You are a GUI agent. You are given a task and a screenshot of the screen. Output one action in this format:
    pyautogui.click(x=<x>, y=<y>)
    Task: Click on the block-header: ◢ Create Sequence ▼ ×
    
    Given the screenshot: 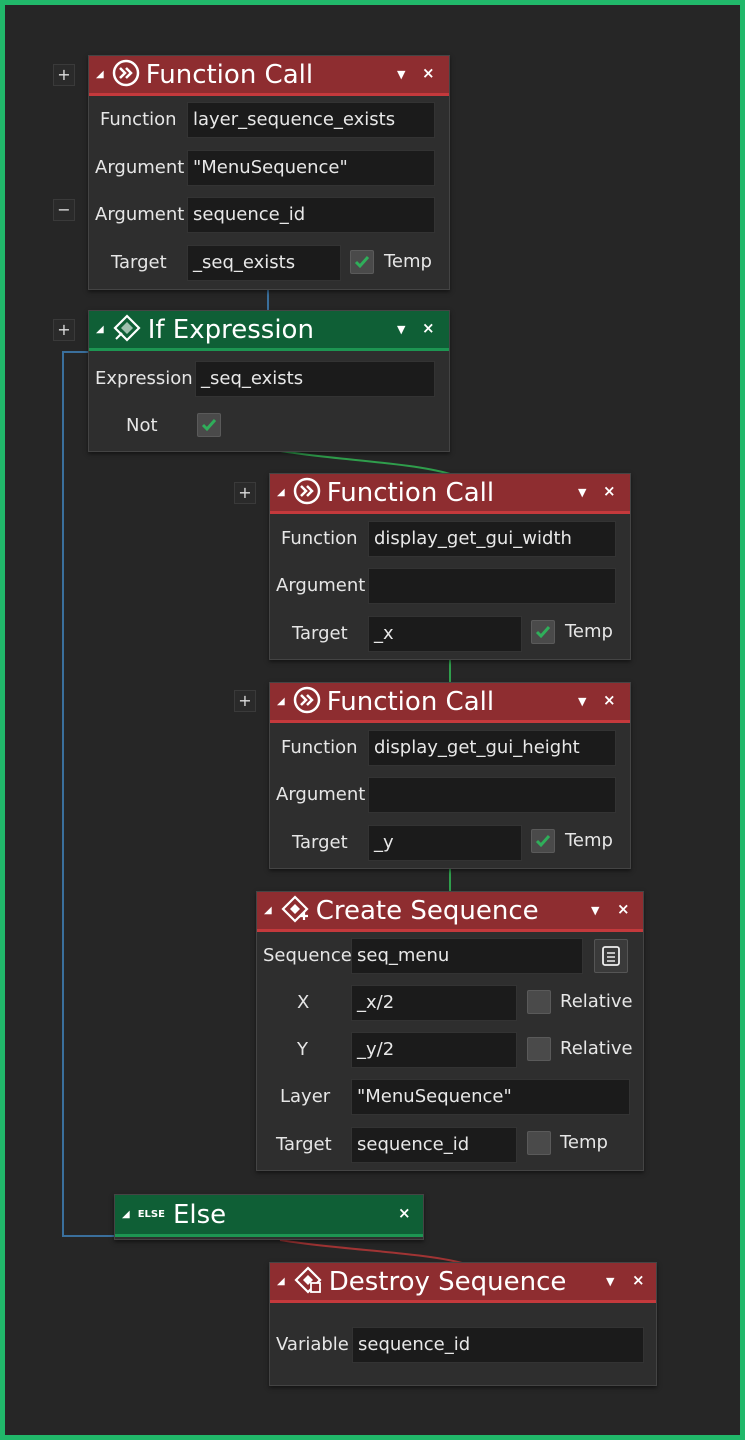 What is the action you would take?
    pyautogui.click(x=450, y=912)
    